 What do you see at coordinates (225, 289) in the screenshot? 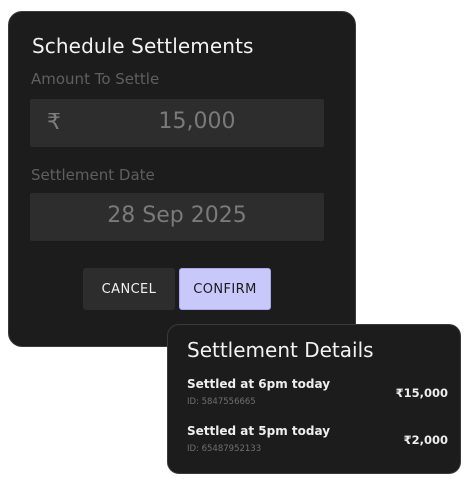
I see `confirm-button: CONFIRM` at bounding box center [225, 289].